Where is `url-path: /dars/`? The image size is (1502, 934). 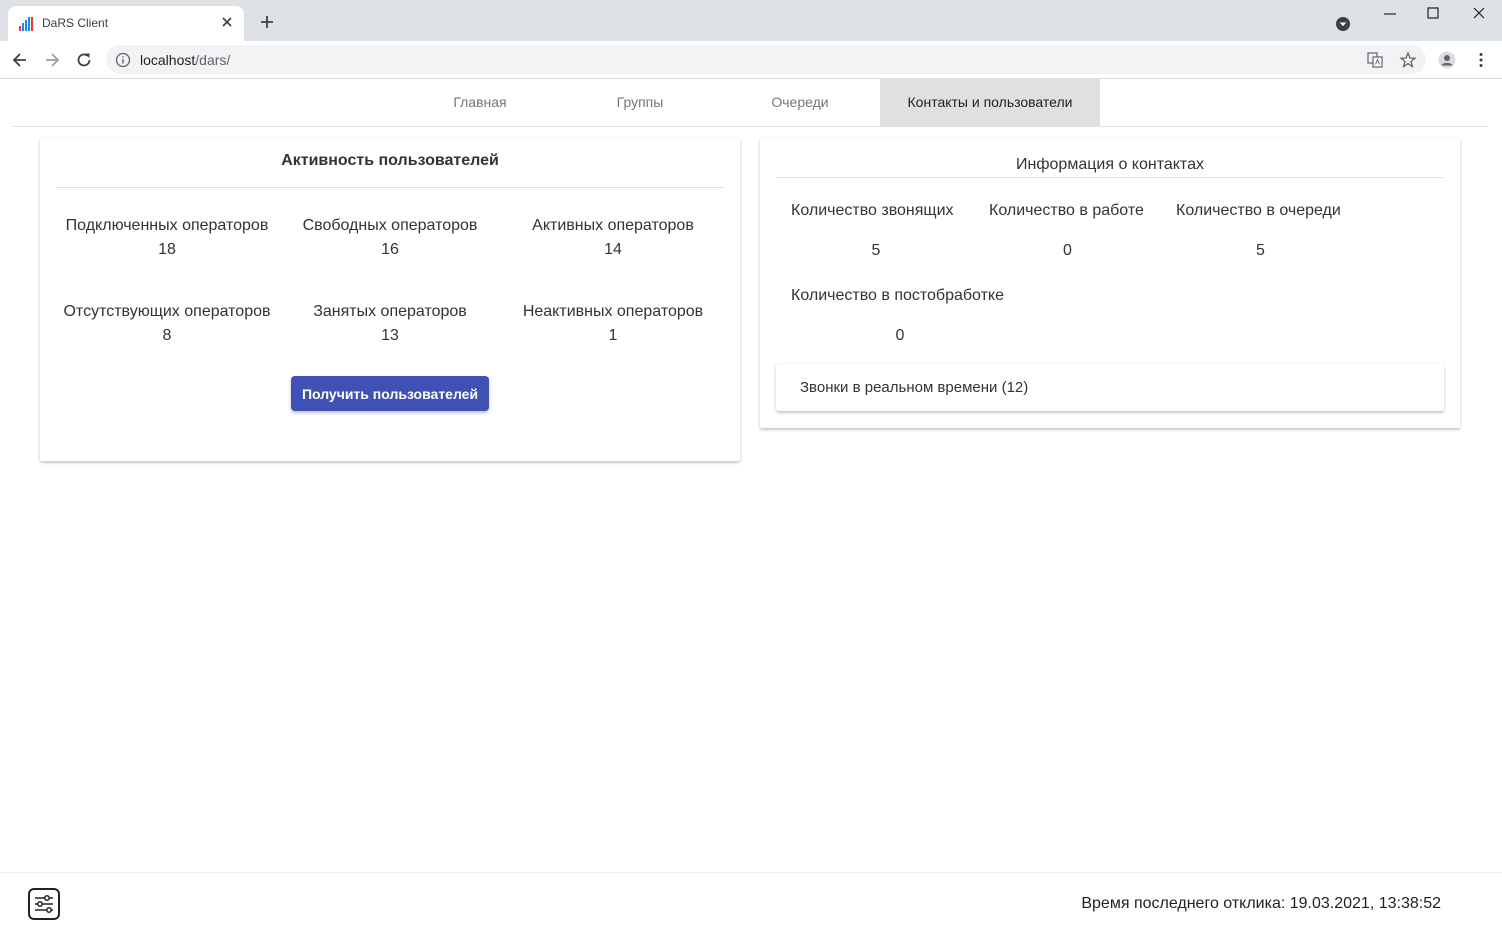 url-path: /dars/ is located at coordinates (213, 60).